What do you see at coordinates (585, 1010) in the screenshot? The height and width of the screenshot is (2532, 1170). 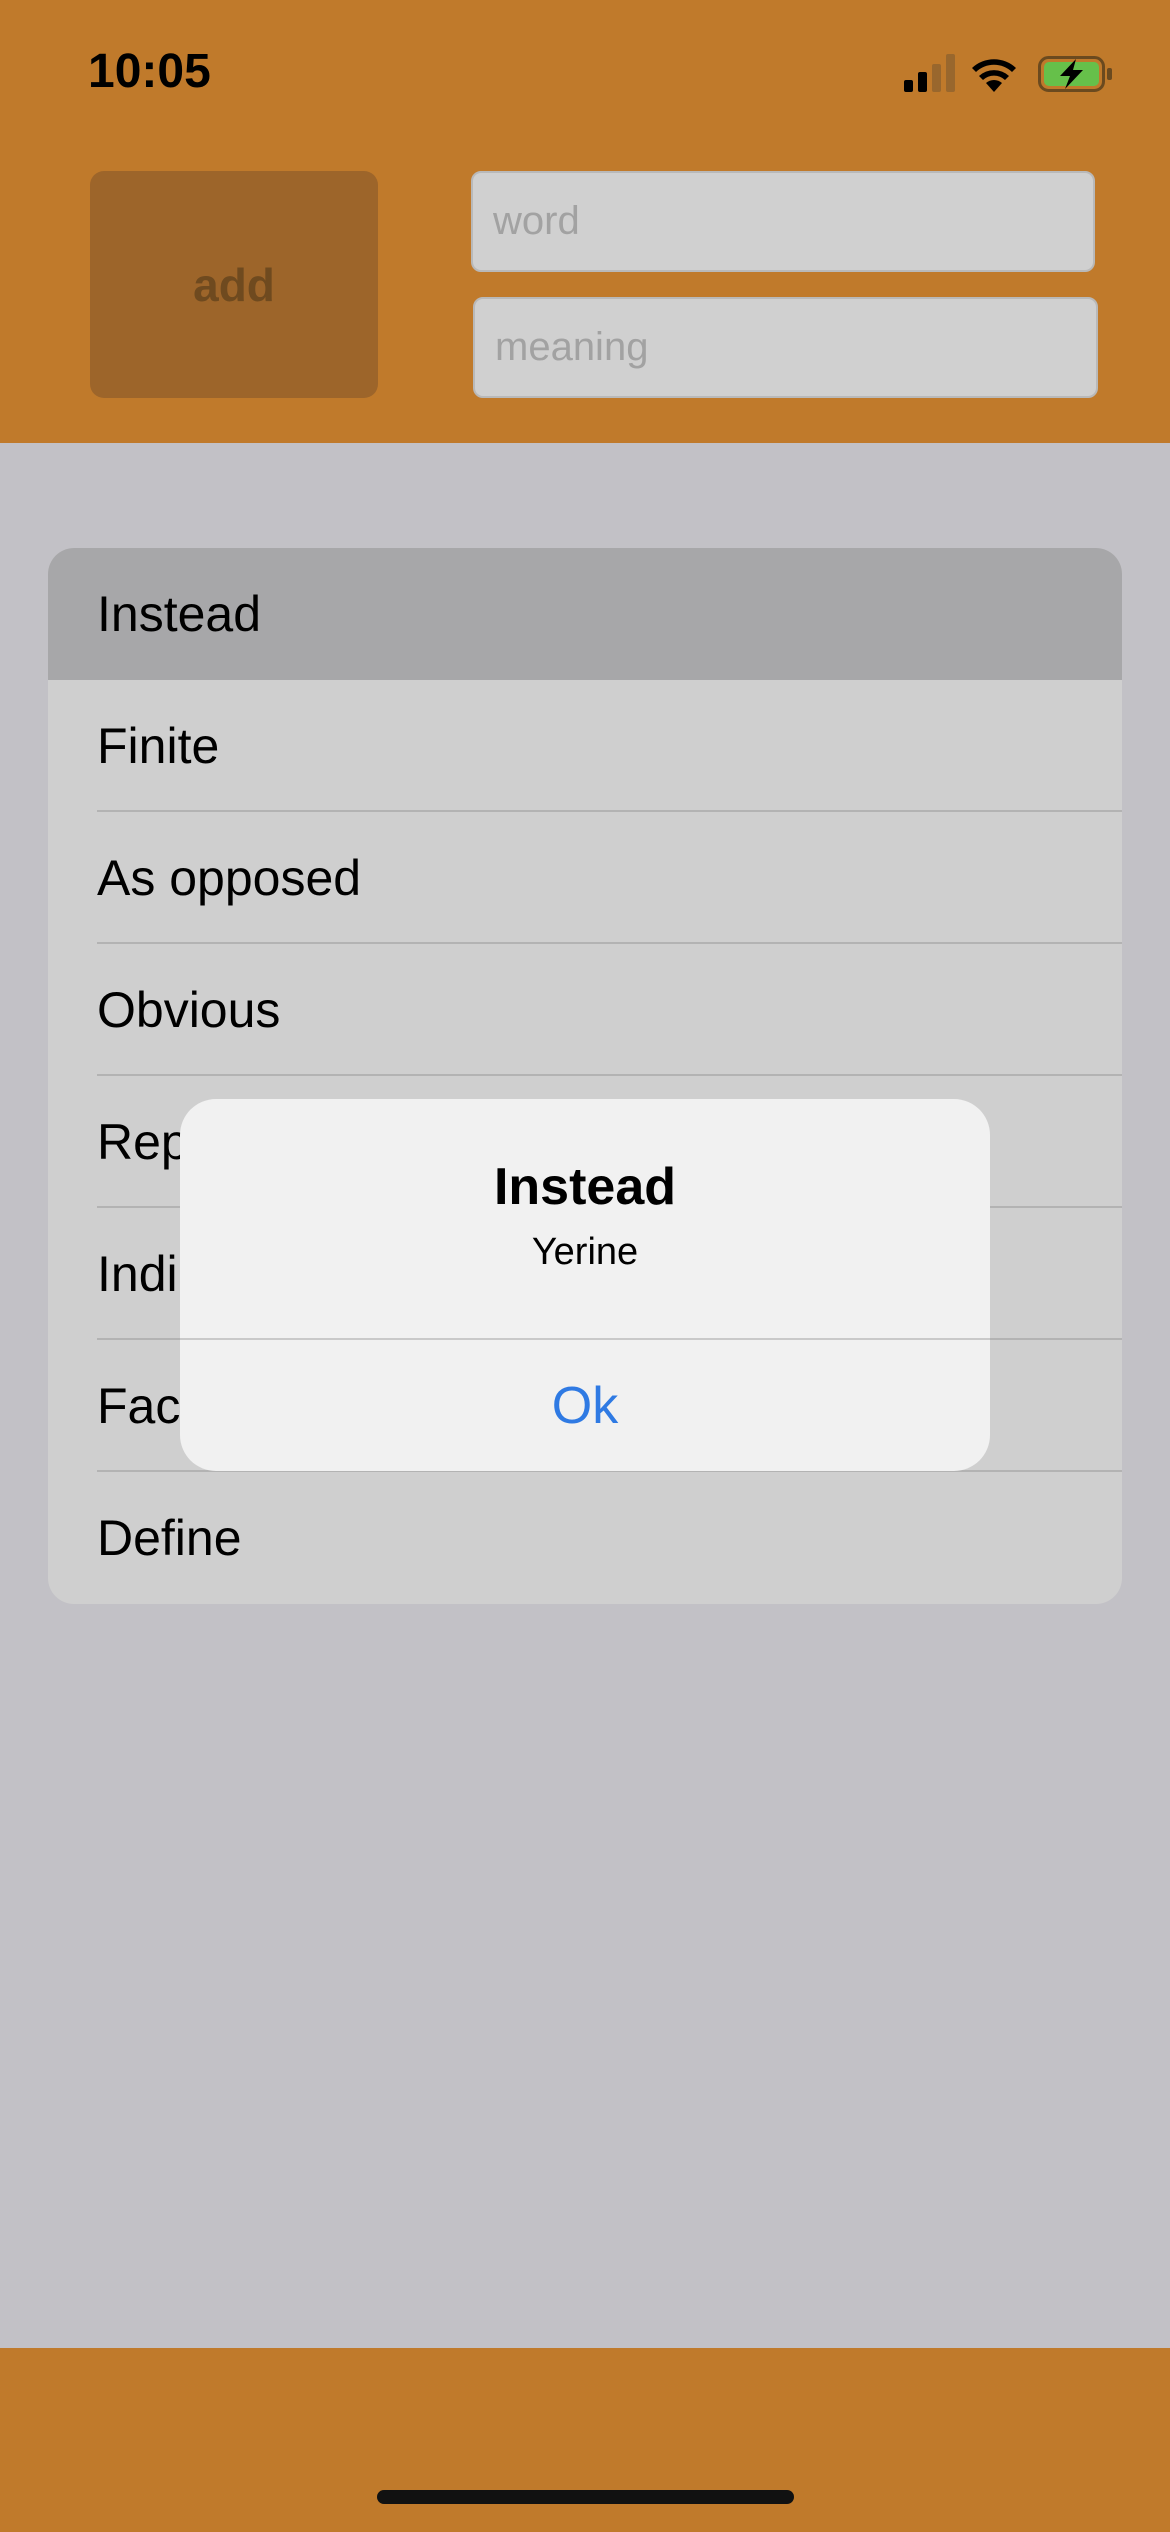 I see `list-item: Obvious` at bounding box center [585, 1010].